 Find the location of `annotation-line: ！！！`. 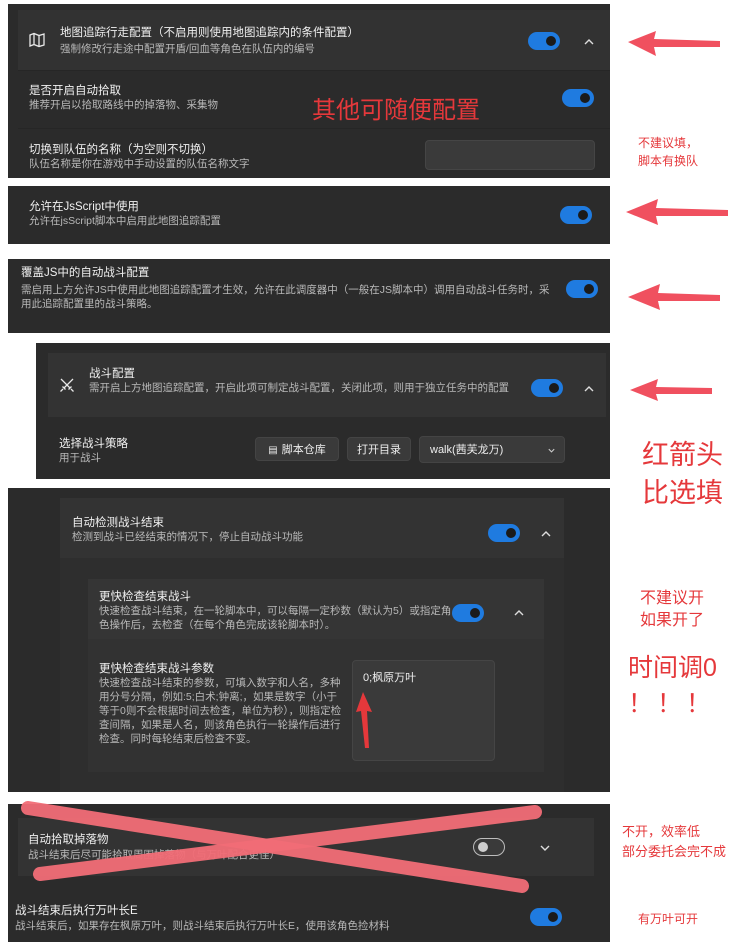

annotation-line: ！！！ is located at coordinates (672, 704).